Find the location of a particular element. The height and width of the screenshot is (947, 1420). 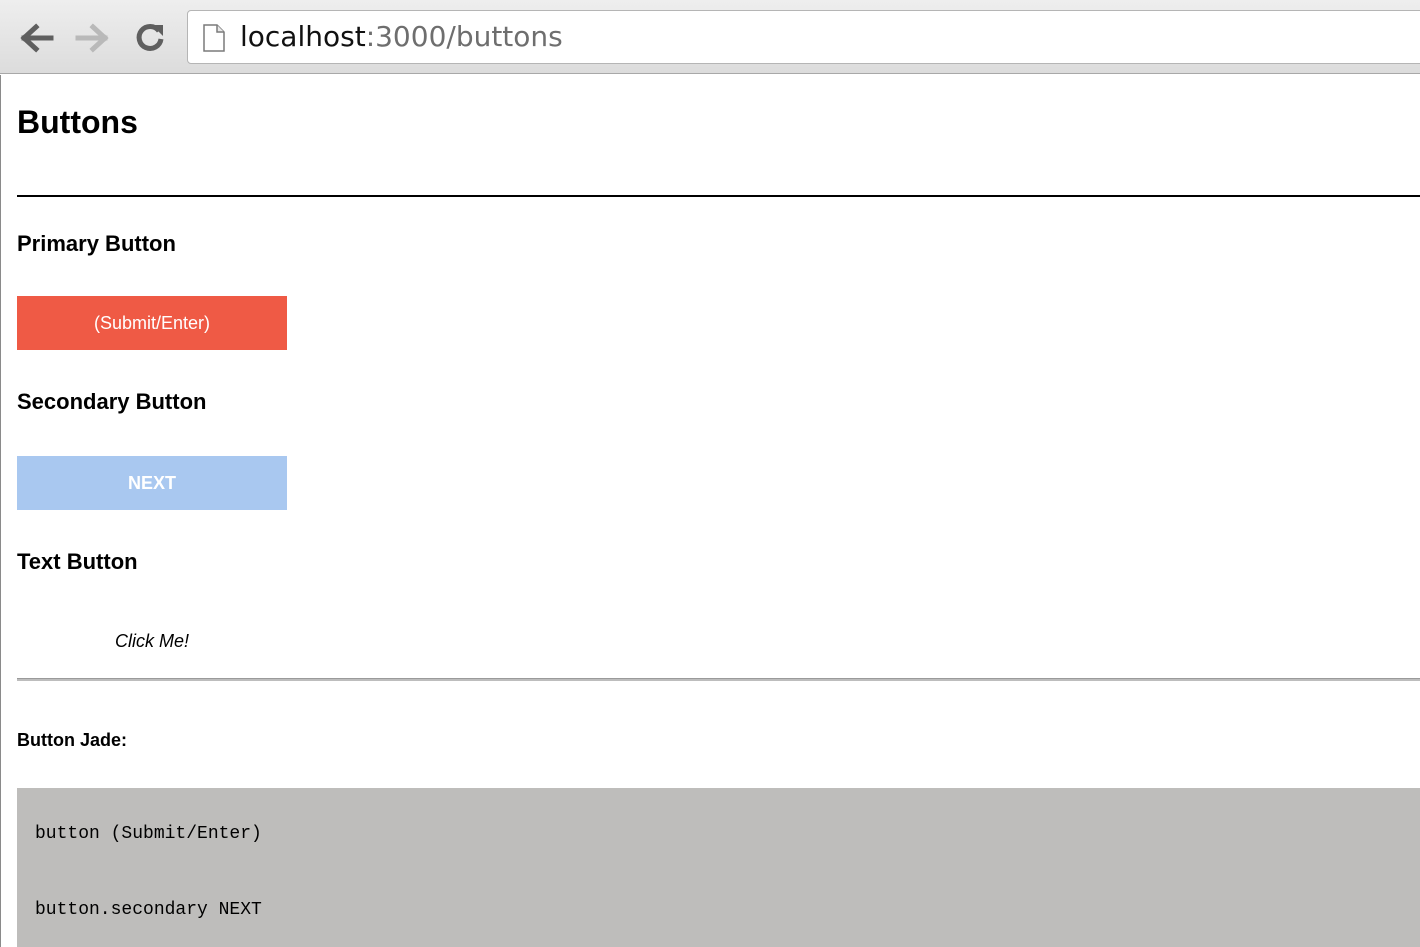

secondary-button-heading: Secondary Button is located at coordinates (112, 401).